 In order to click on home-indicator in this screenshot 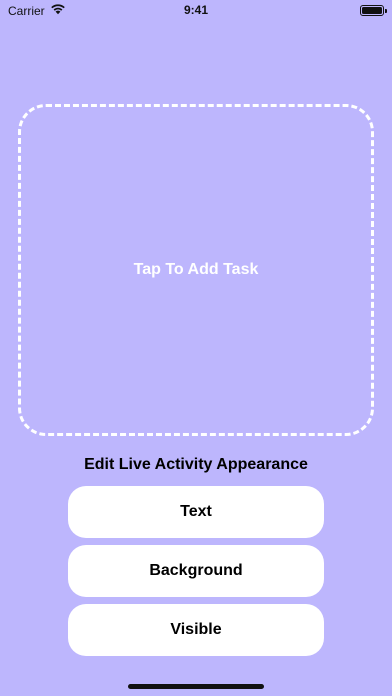, I will do `click(196, 686)`.